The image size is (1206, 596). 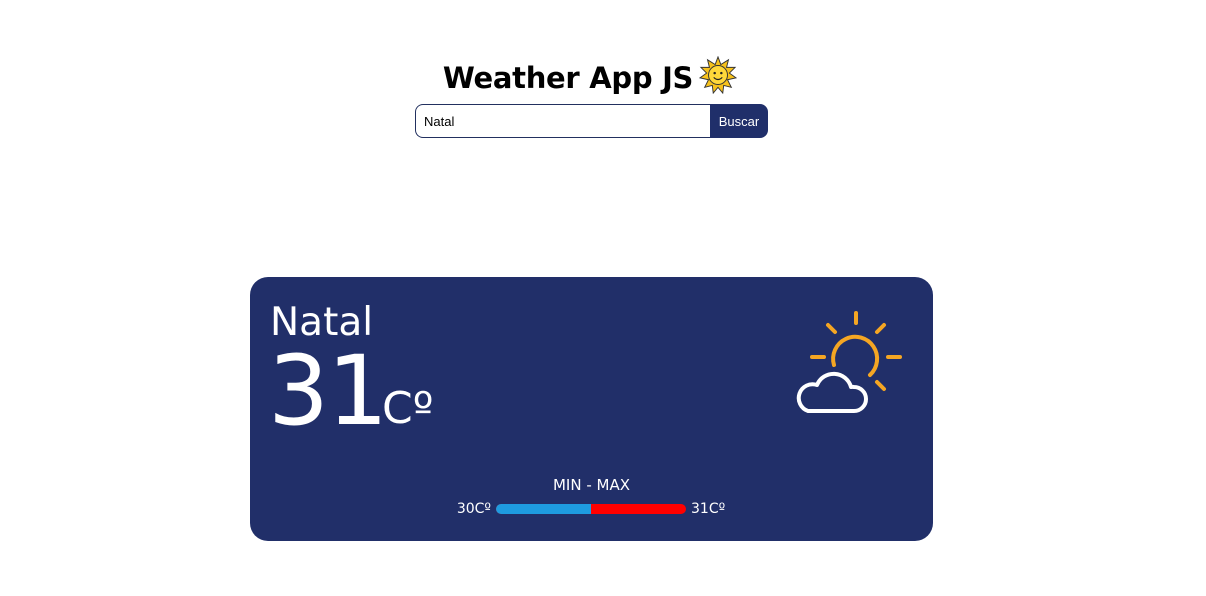 I want to click on temperature-range-bar, so click(x=591, y=509).